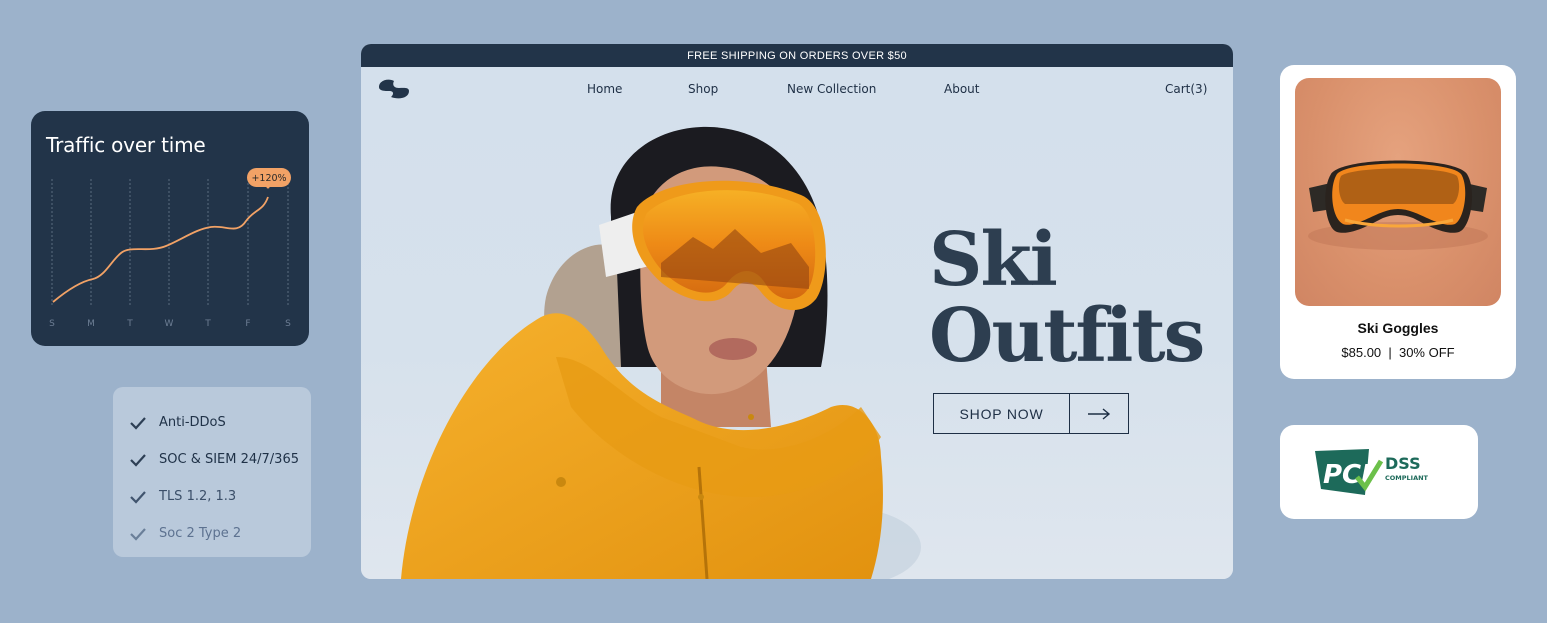 The image size is (1547, 623). I want to click on goggles-icon, so click(1398, 205).